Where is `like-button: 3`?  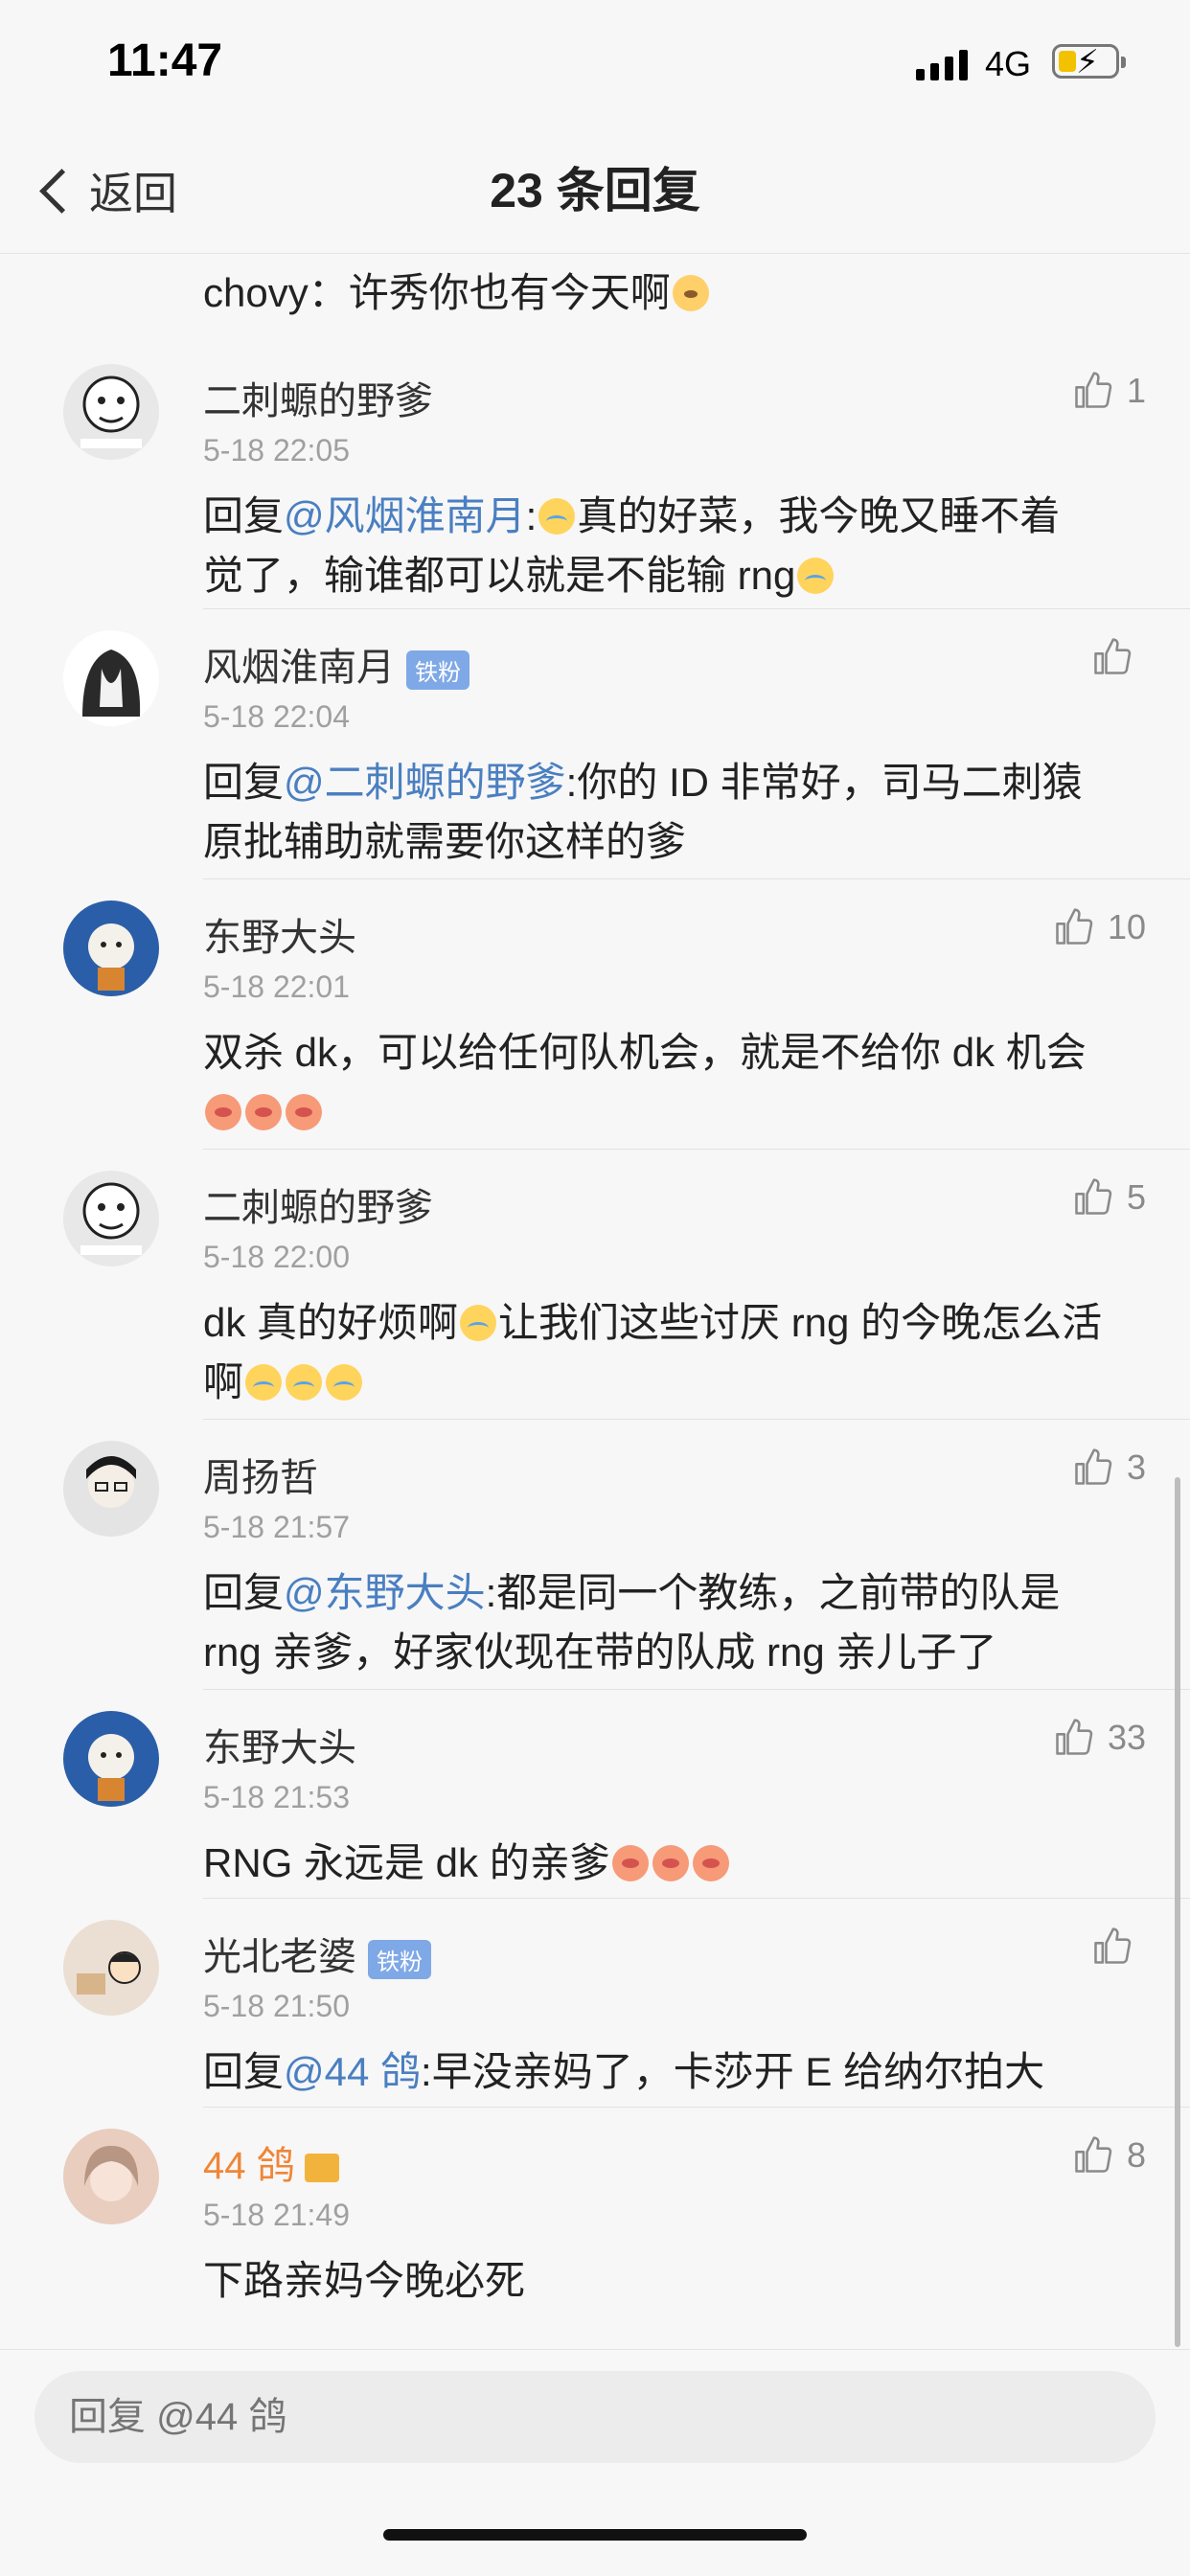 like-button: 3 is located at coordinates (1108, 1468).